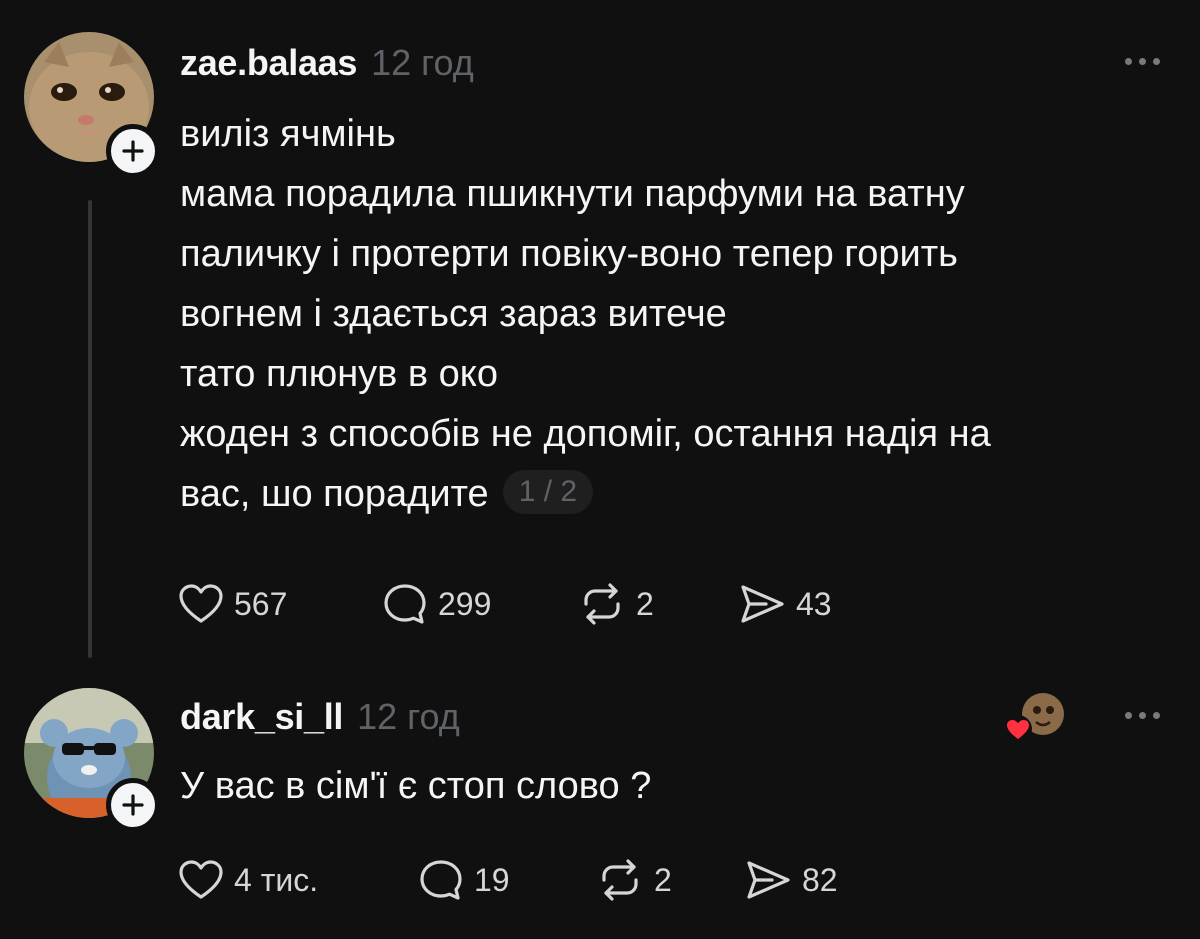  I want to click on share-button: 82, so click(791, 880).